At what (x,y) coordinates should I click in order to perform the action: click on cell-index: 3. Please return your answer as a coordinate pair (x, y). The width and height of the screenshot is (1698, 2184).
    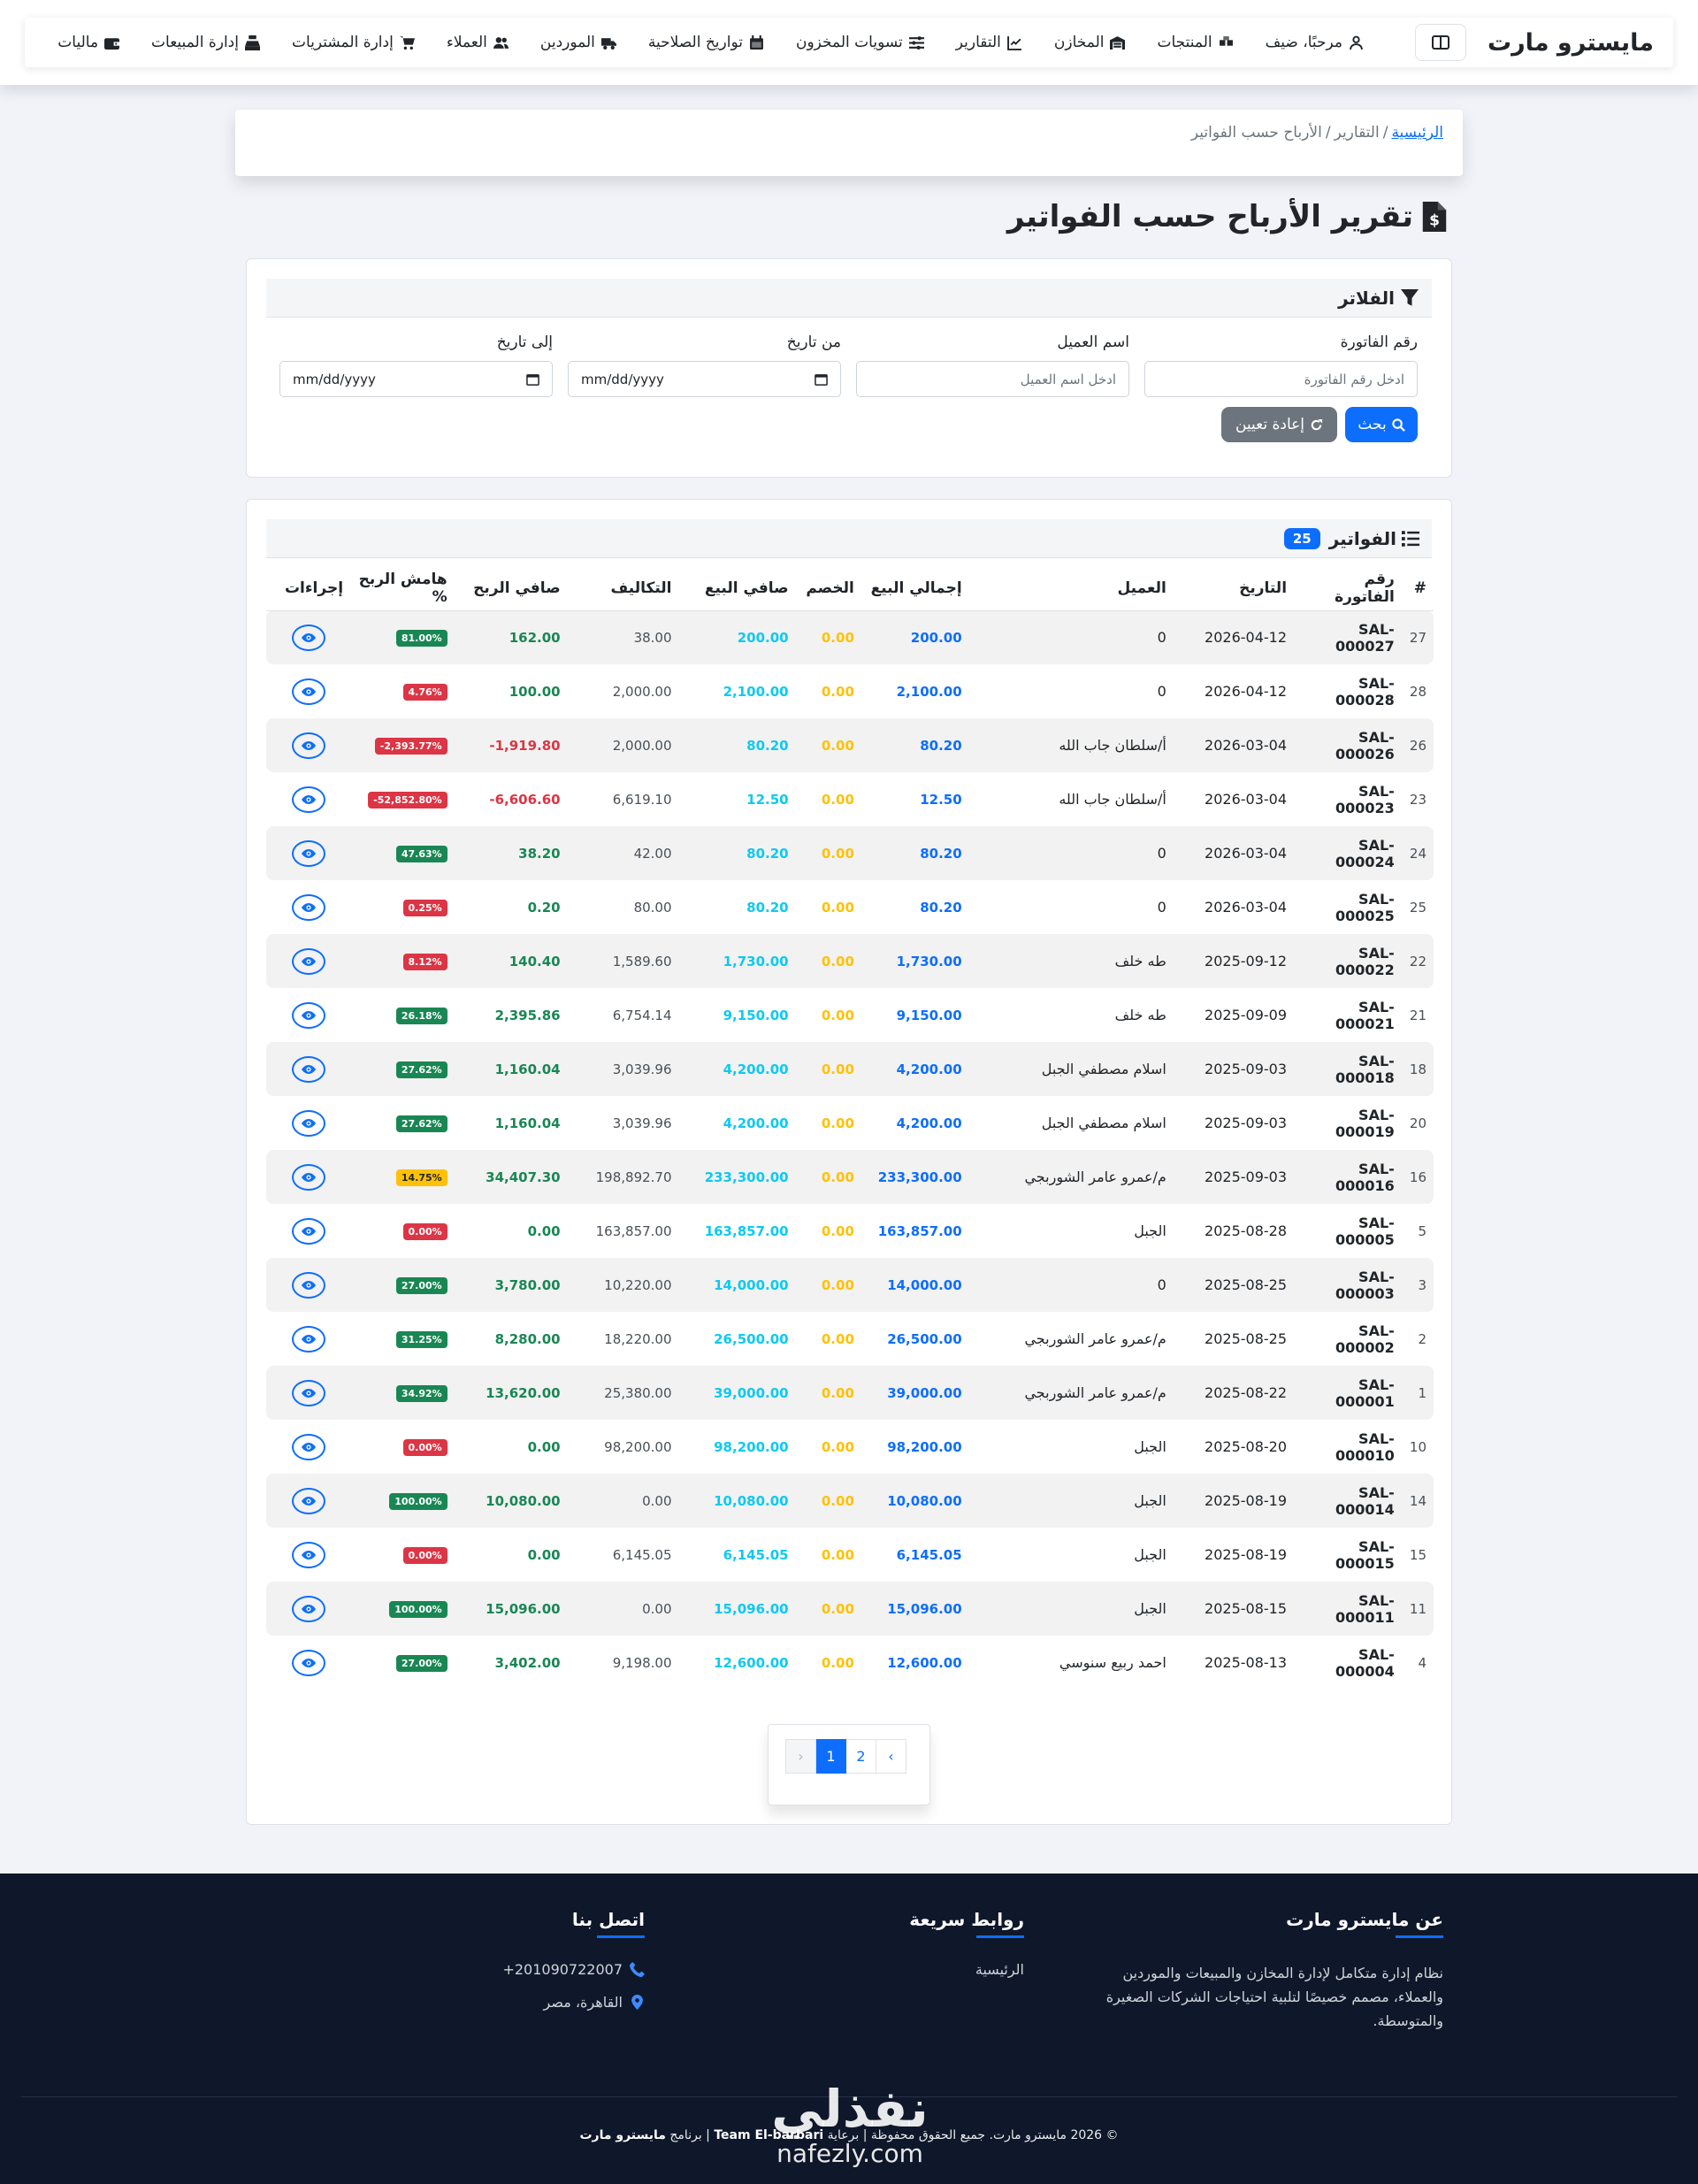
    Looking at the image, I should click on (1417, 1285).